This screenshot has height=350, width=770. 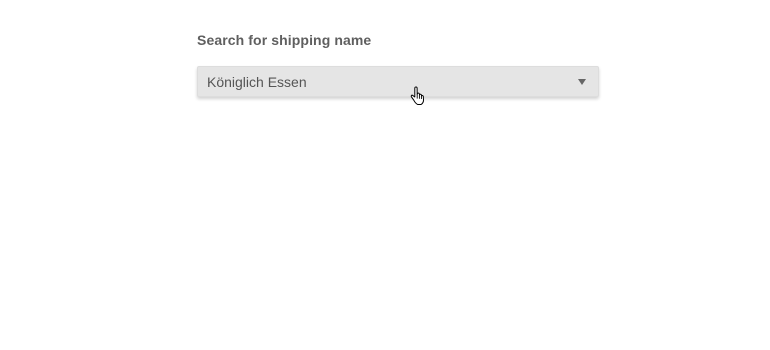 I want to click on shipping-search-form: Search for shipping name Königlich Essen, so click(x=398, y=64).